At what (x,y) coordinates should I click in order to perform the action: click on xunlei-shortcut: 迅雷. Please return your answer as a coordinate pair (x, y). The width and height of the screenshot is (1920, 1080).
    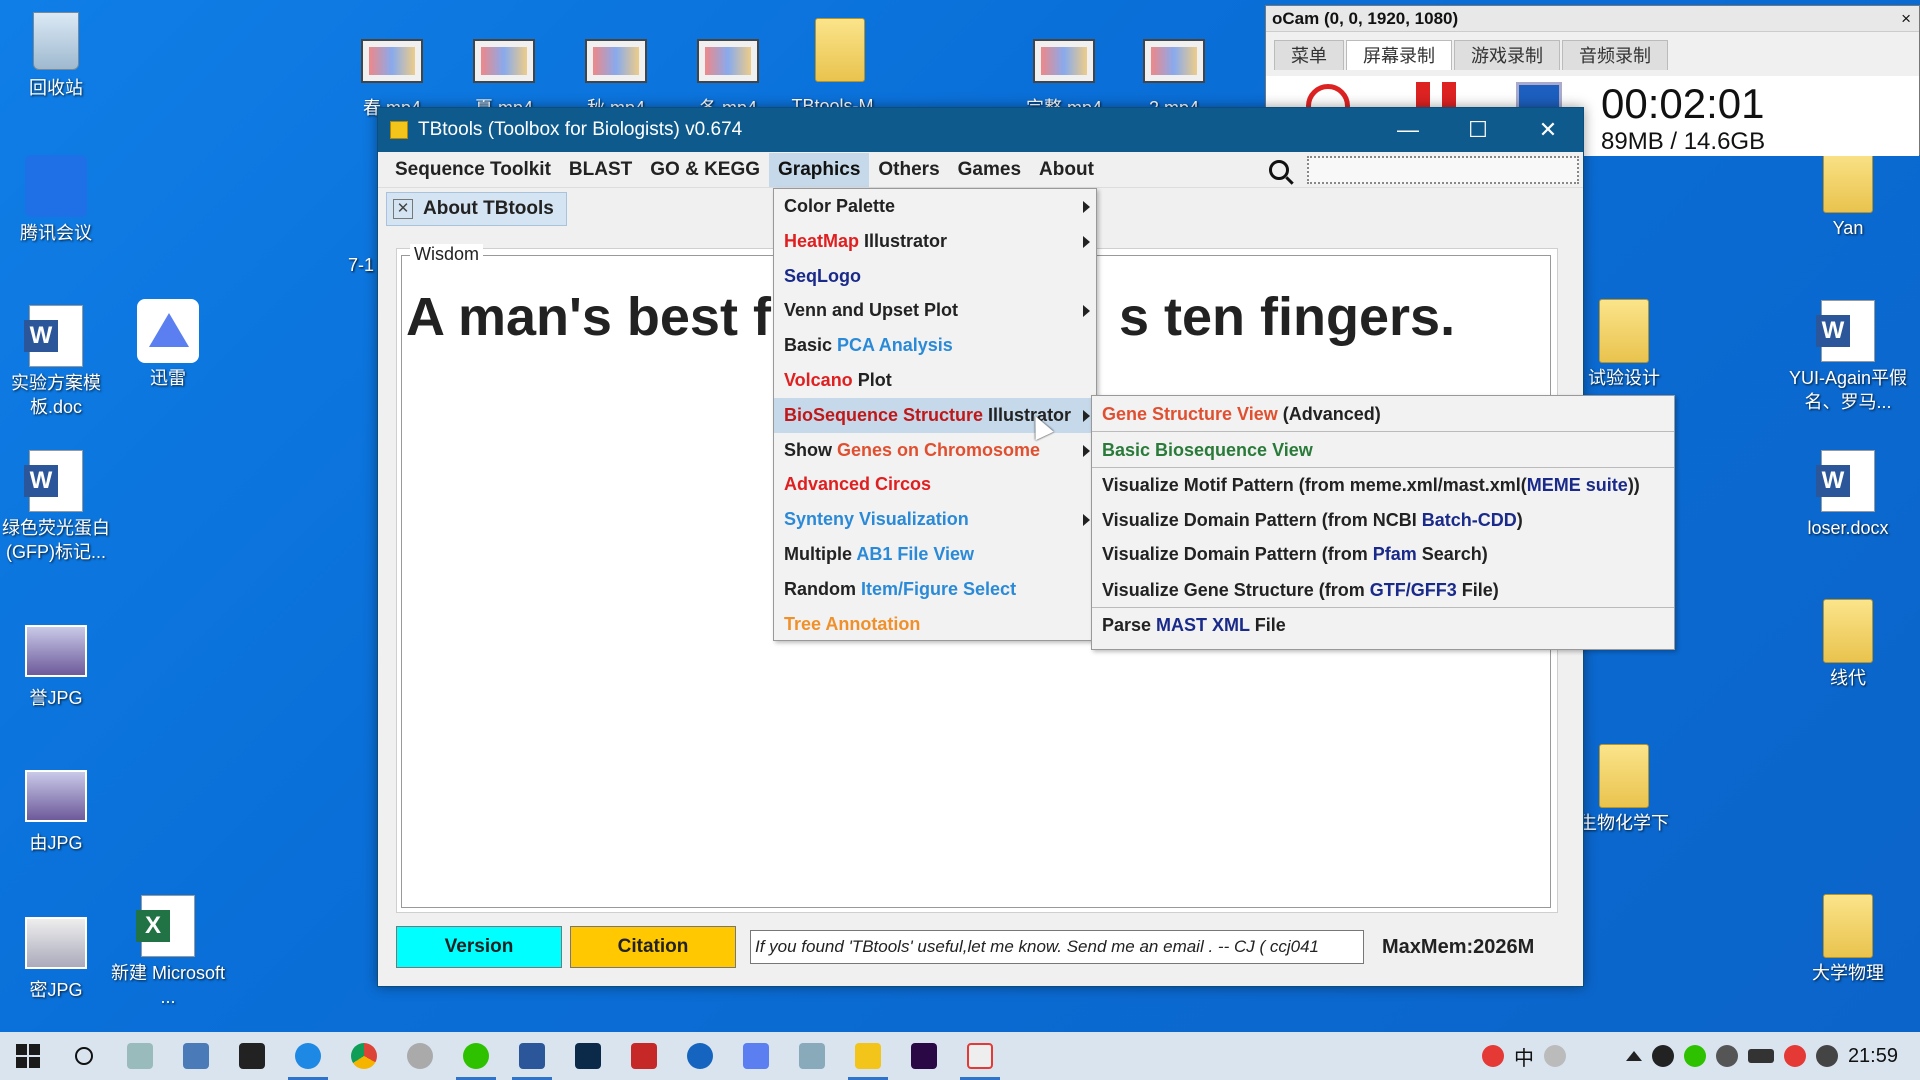
    Looking at the image, I should click on (168, 344).